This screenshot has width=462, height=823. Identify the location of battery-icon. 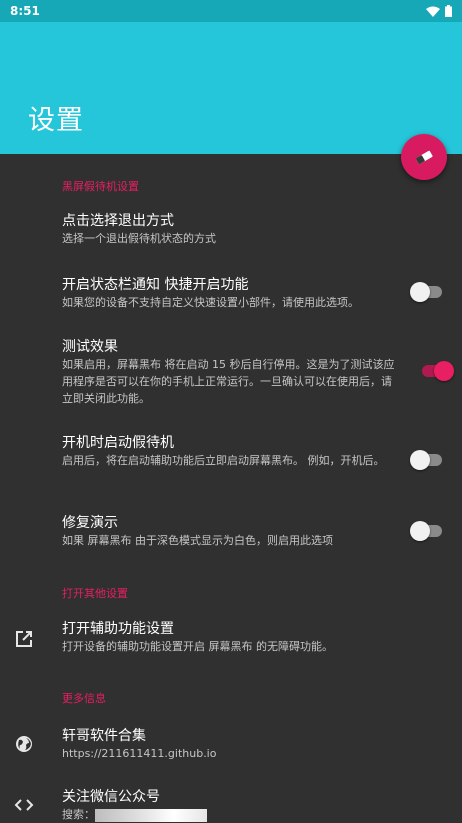
(448, 11).